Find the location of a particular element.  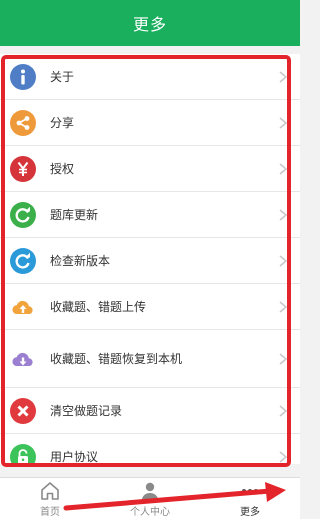

tab-label: 首页 is located at coordinates (50, 512).